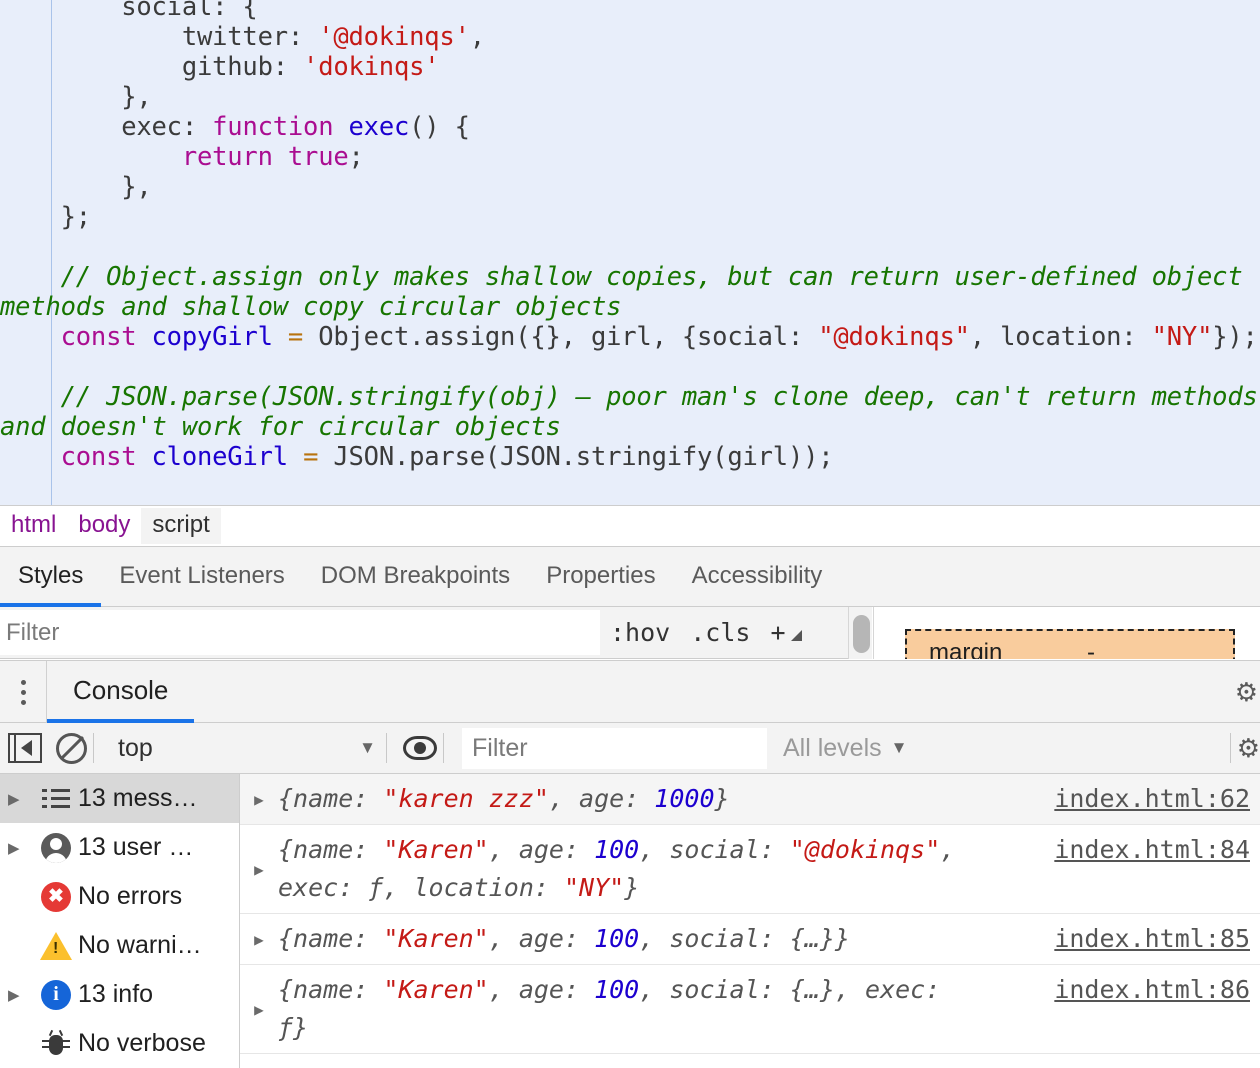  What do you see at coordinates (300, 632) in the screenshot?
I see `styles-filter-input` at bounding box center [300, 632].